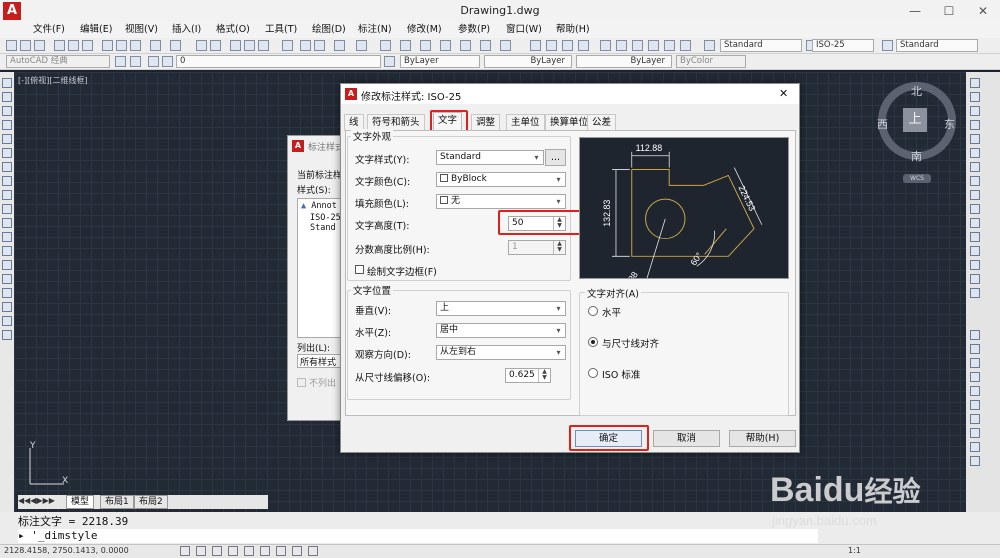 The image size is (1000, 558). Describe the element at coordinates (882, 124) in the screenshot. I see `viewcube-west: 西` at that location.